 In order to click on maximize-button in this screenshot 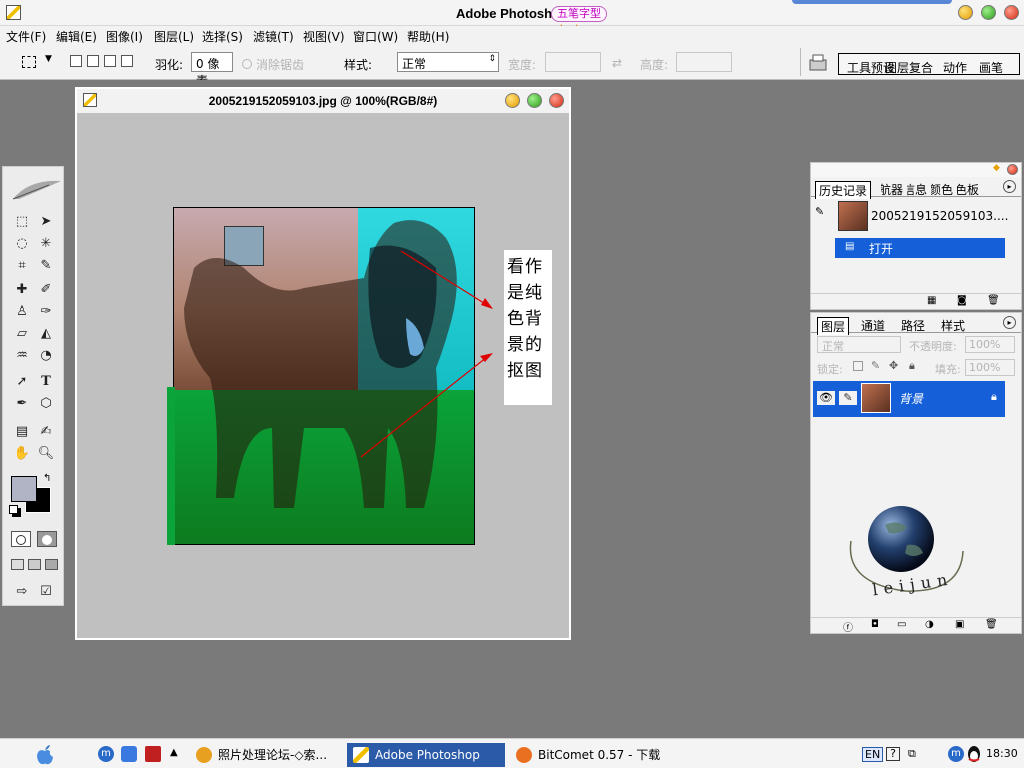, I will do `click(988, 12)`.